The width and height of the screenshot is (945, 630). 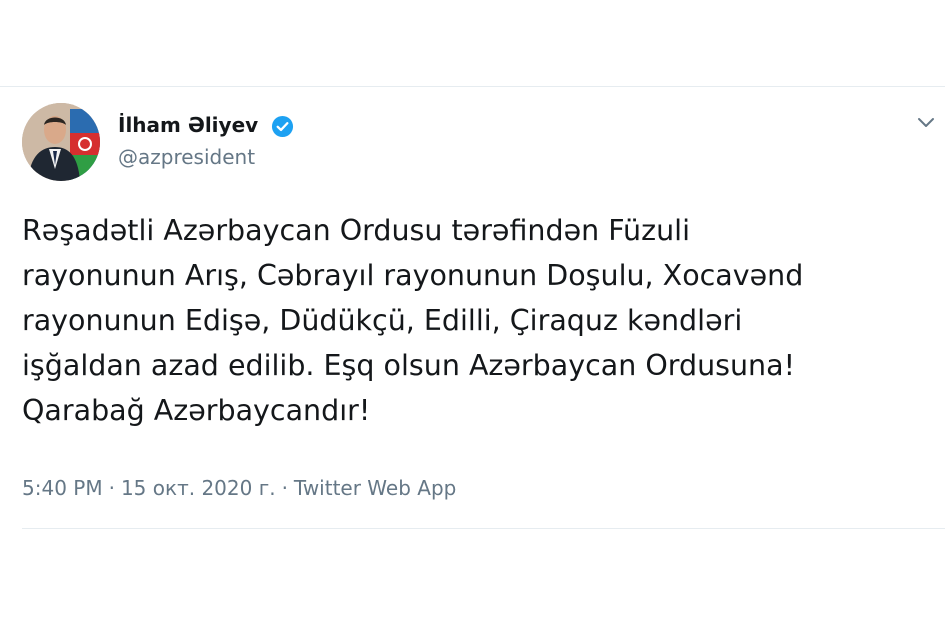 I want to click on tweet-meta: 5:40 PM · 15 окт. 2020 г. · Twitter Web App, so click(x=239, y=488).